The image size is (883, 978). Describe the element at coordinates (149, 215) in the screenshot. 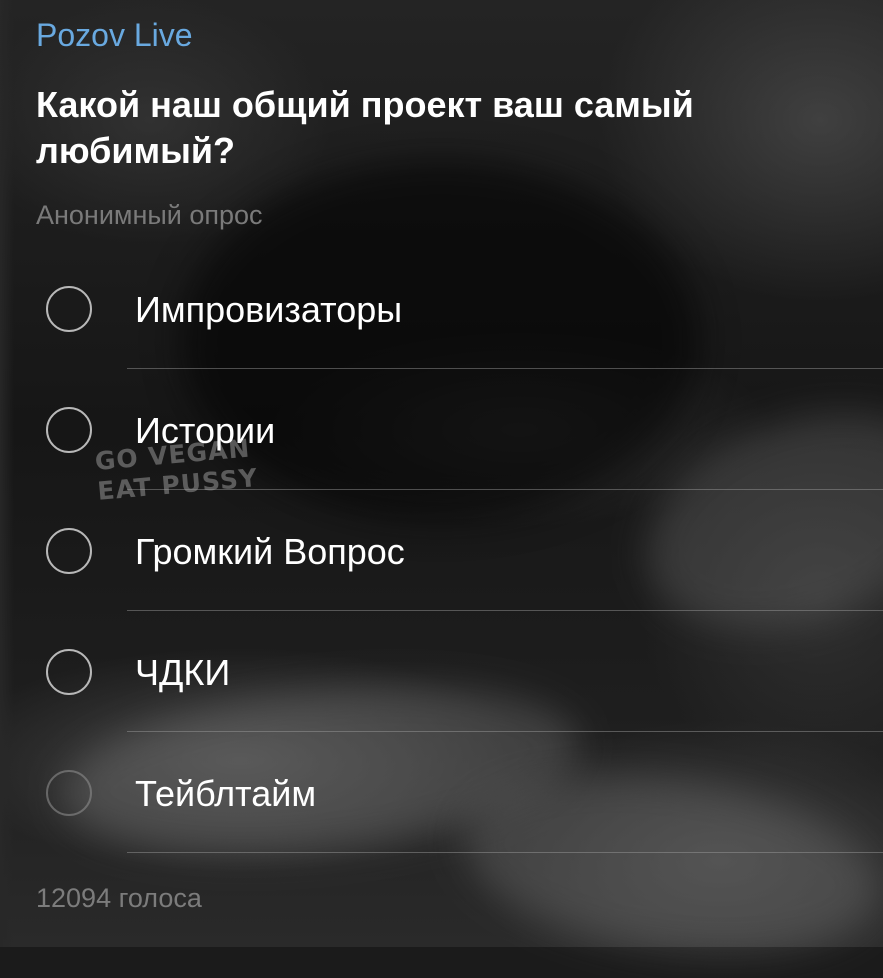

I see `poll-type-label: Анонимный опрос` at that location.